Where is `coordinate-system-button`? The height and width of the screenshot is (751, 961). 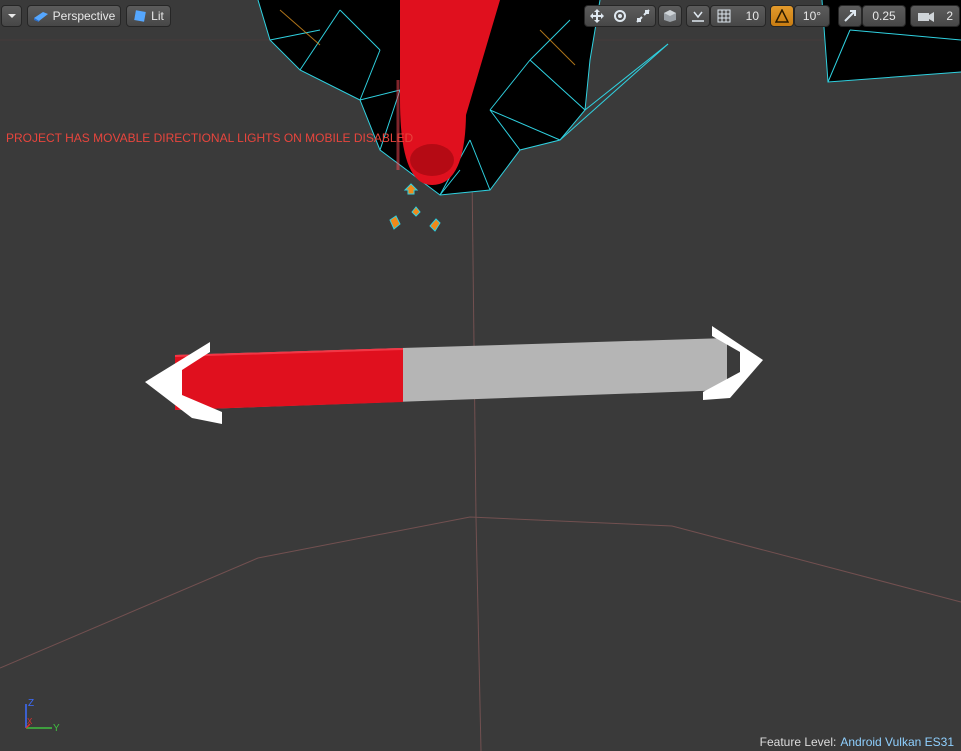
coordinate-system-button is located at coordinates (670, 16).